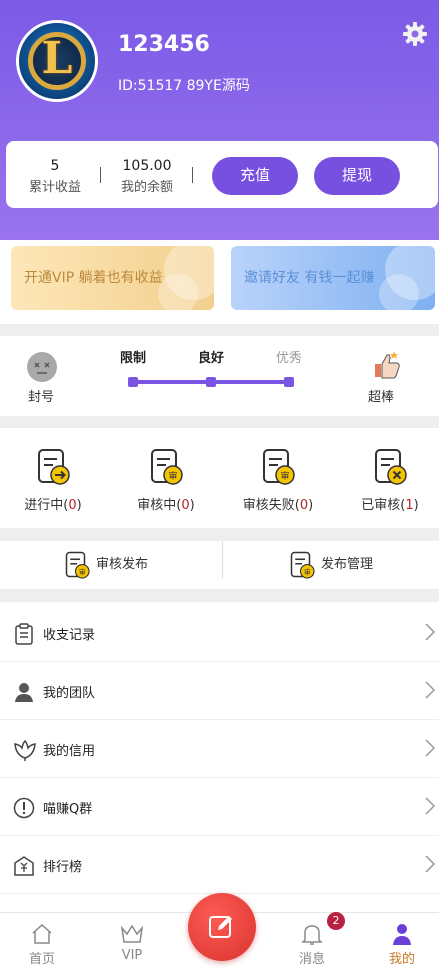 Image resolution: width=439 pixels, height=975 pixels. I want to click on vip-banner: 开通VIP 躺着也有收益, so click(112, 278).